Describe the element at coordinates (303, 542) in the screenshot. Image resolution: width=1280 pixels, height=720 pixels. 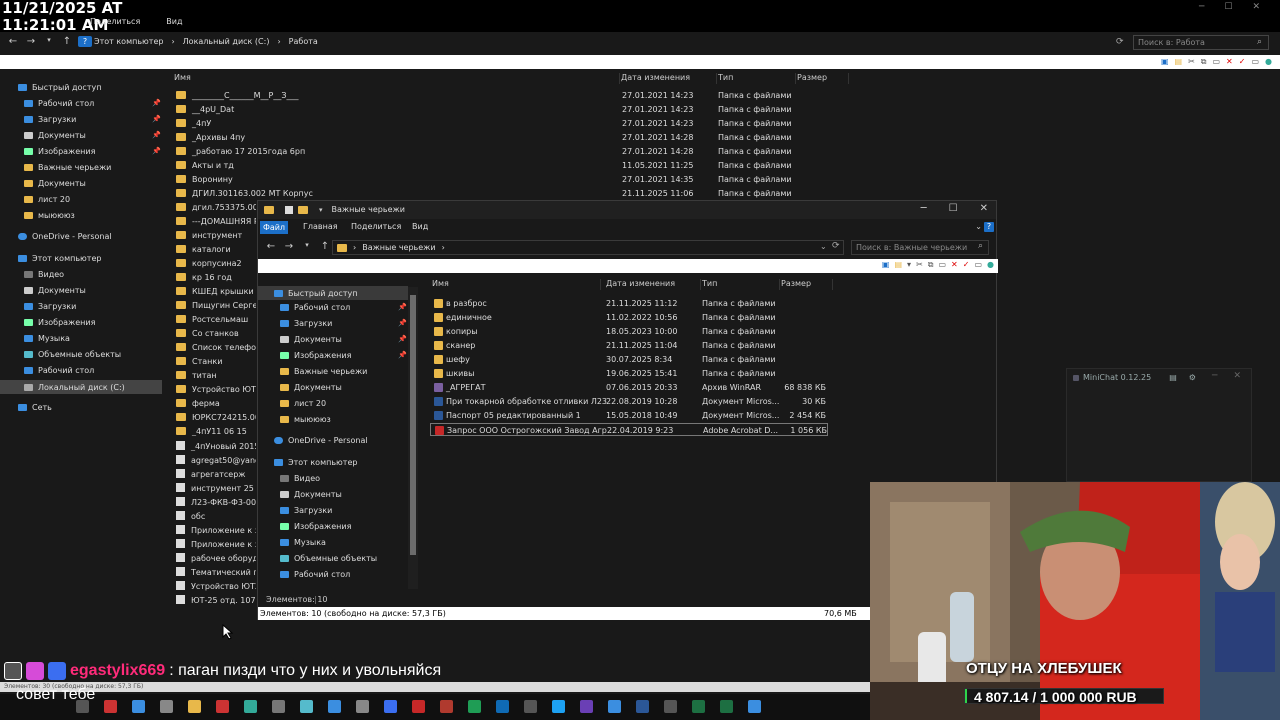
I see `nav-music: Музыка` at that location.